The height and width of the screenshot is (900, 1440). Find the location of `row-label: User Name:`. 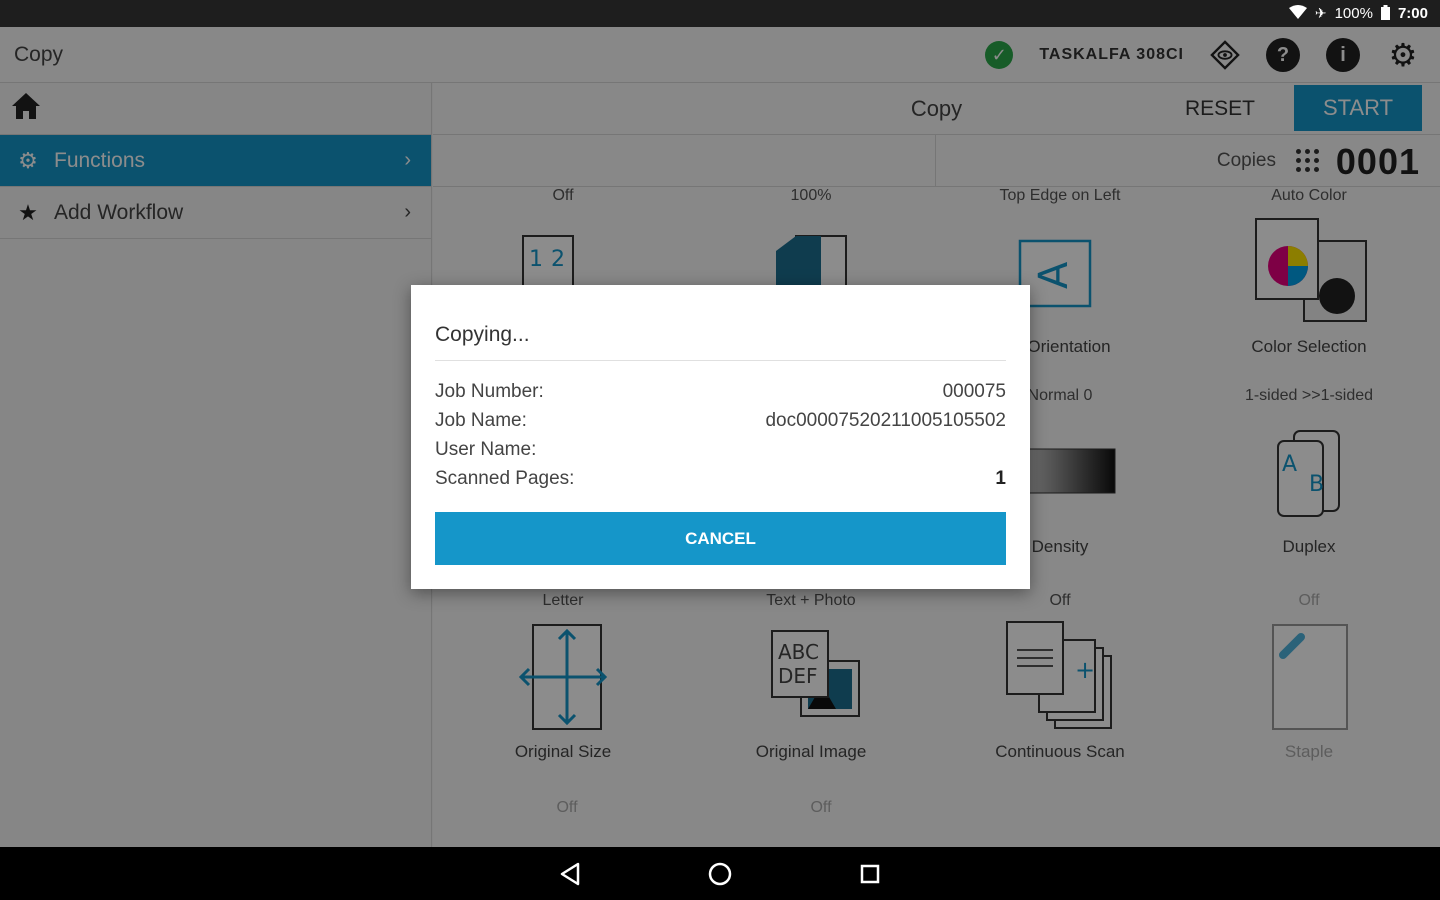

row-label: User Name: is located at coordinates (486, 449).